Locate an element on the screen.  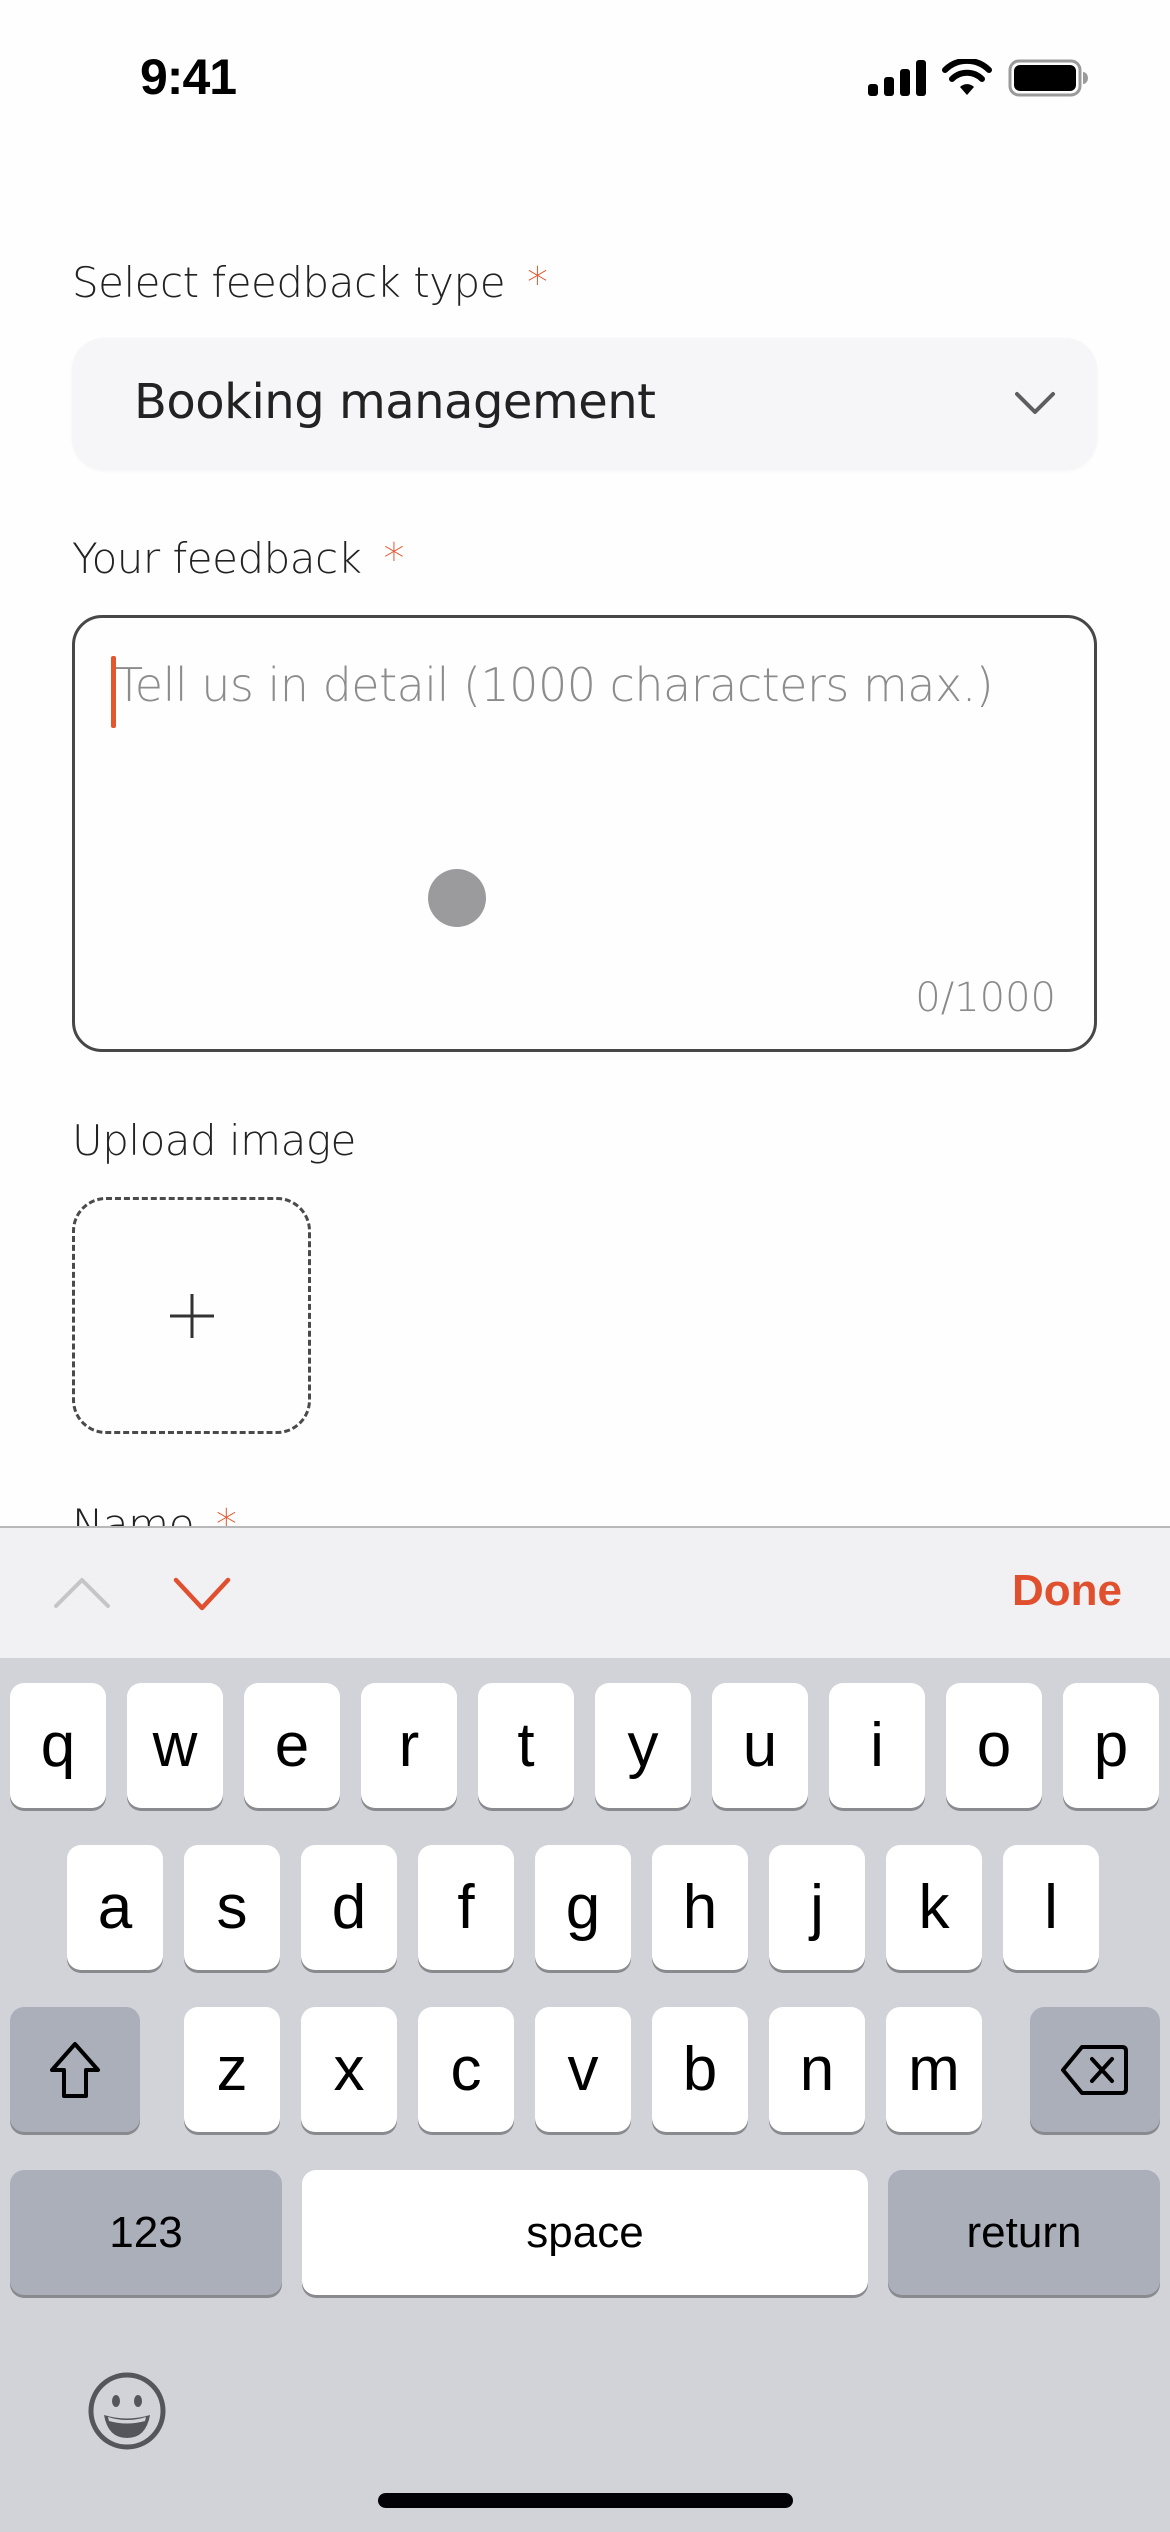
feedback-label-text: Your feedback is located at coordinates (217, 558).